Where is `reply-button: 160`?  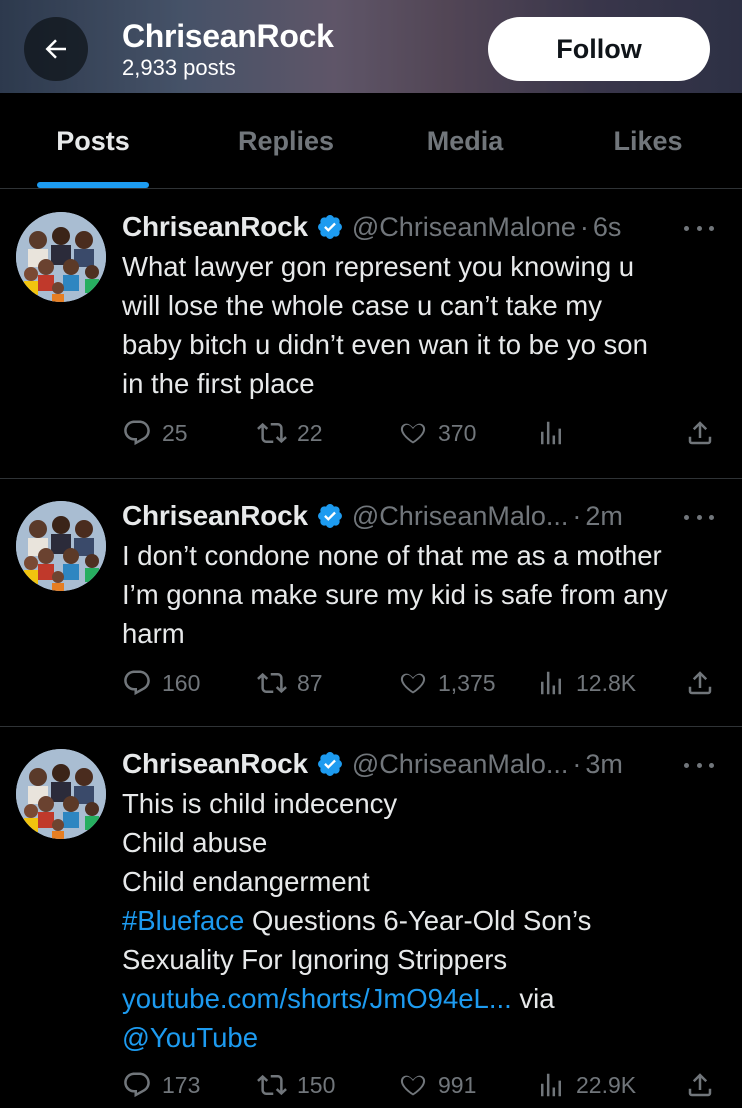
reply-button: 160 is located at coordinates (161, 683).